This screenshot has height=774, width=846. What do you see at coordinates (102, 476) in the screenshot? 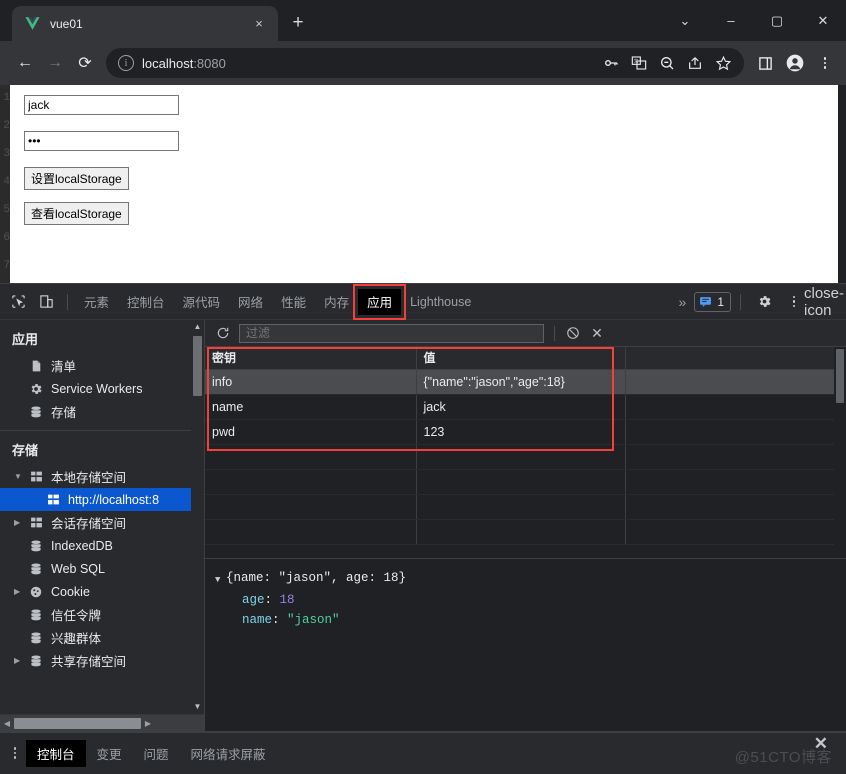
I see `sidebar-item-local-storage: ▼ 本地存储空间` at bounding box center [102, 476].